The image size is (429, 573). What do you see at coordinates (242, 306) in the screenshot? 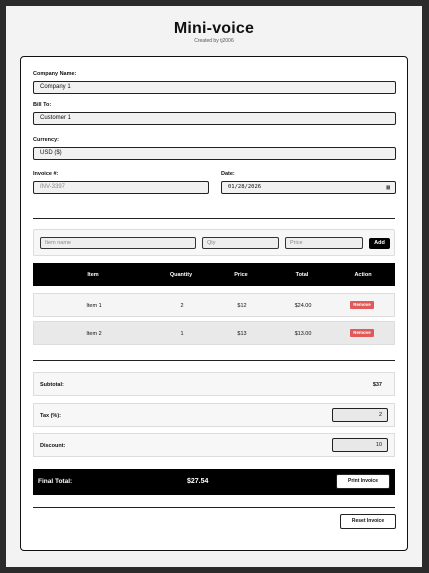
I see `row-price: $12` at bounding box center [242, 306].